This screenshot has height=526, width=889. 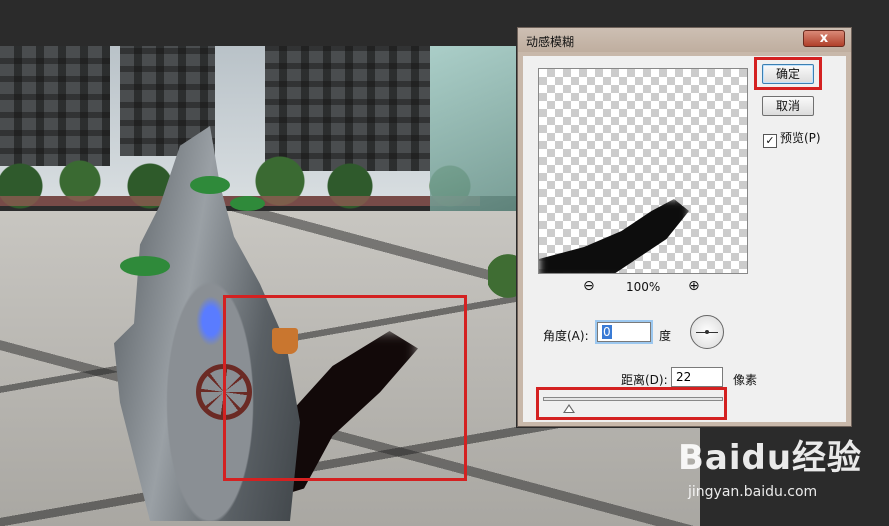 What do you see at coordinates (770, 141) in the screenshot?
I see `checkmark-icon: ✓` at bounding box center [770, 141].